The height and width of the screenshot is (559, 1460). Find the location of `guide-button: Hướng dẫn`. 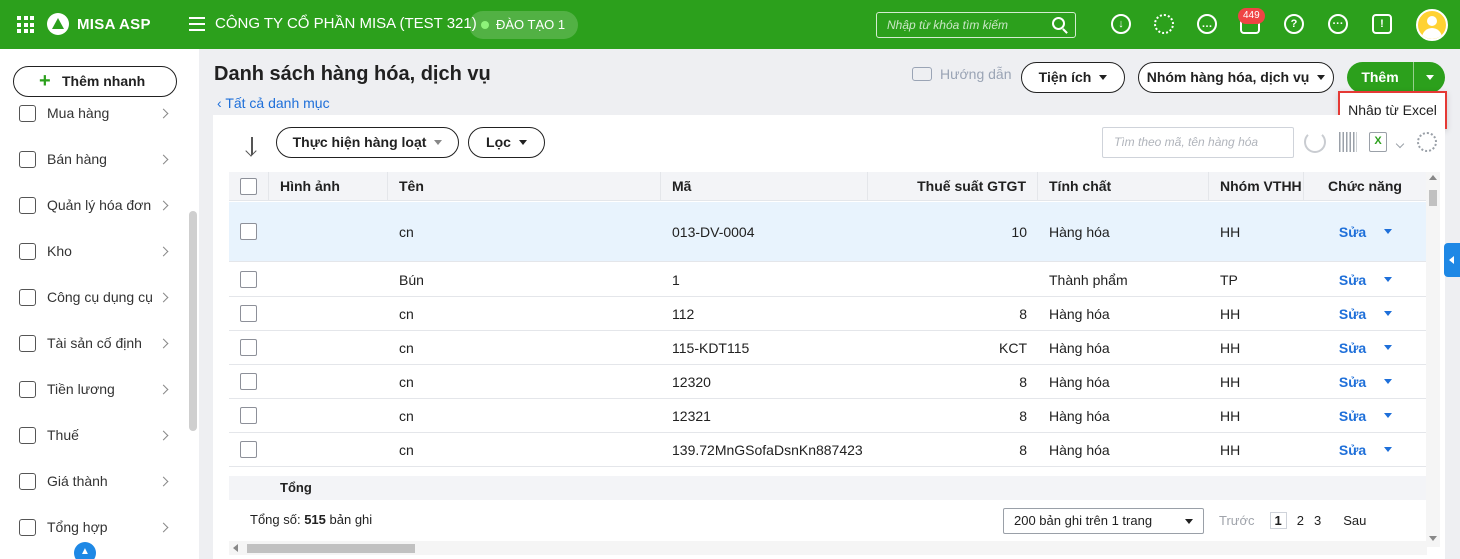

guide-button: Hướng dẫn is located at coordinates (961, 74).